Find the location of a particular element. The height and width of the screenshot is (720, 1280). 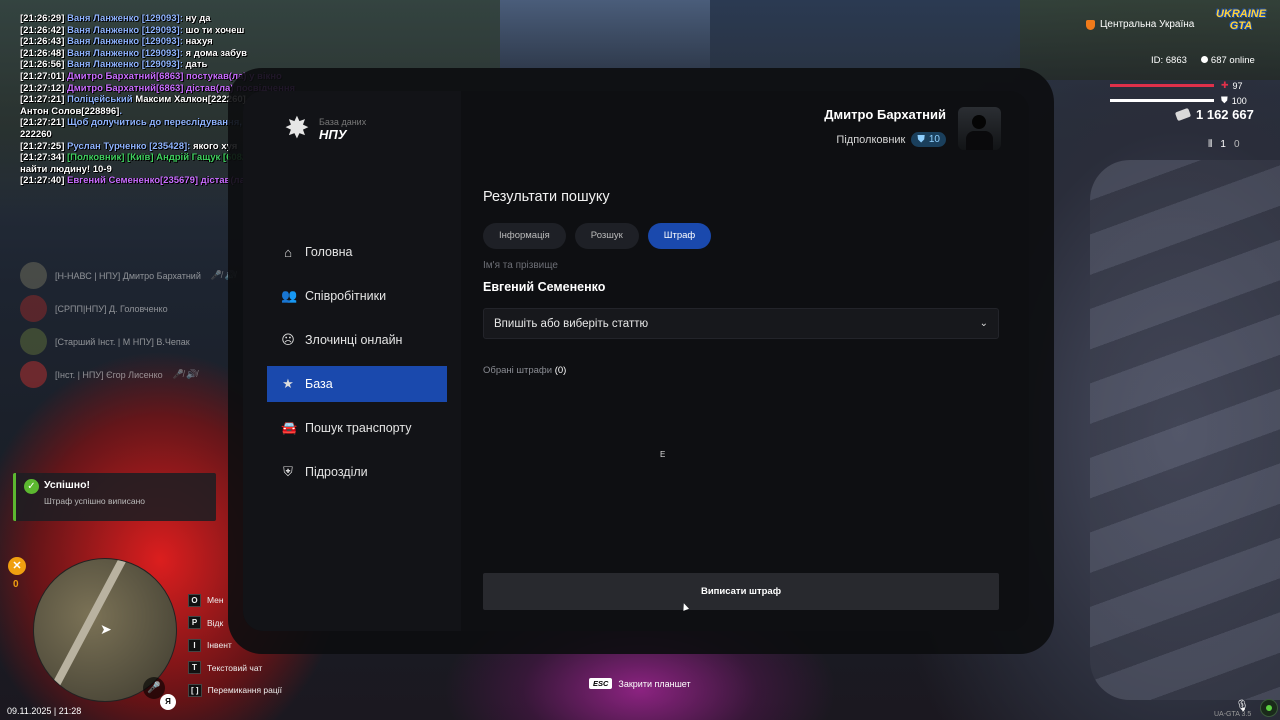

chat-line: [21:26:43] Ваня Ланженко [129093]: нахуя is located at coordinates (210, 42).